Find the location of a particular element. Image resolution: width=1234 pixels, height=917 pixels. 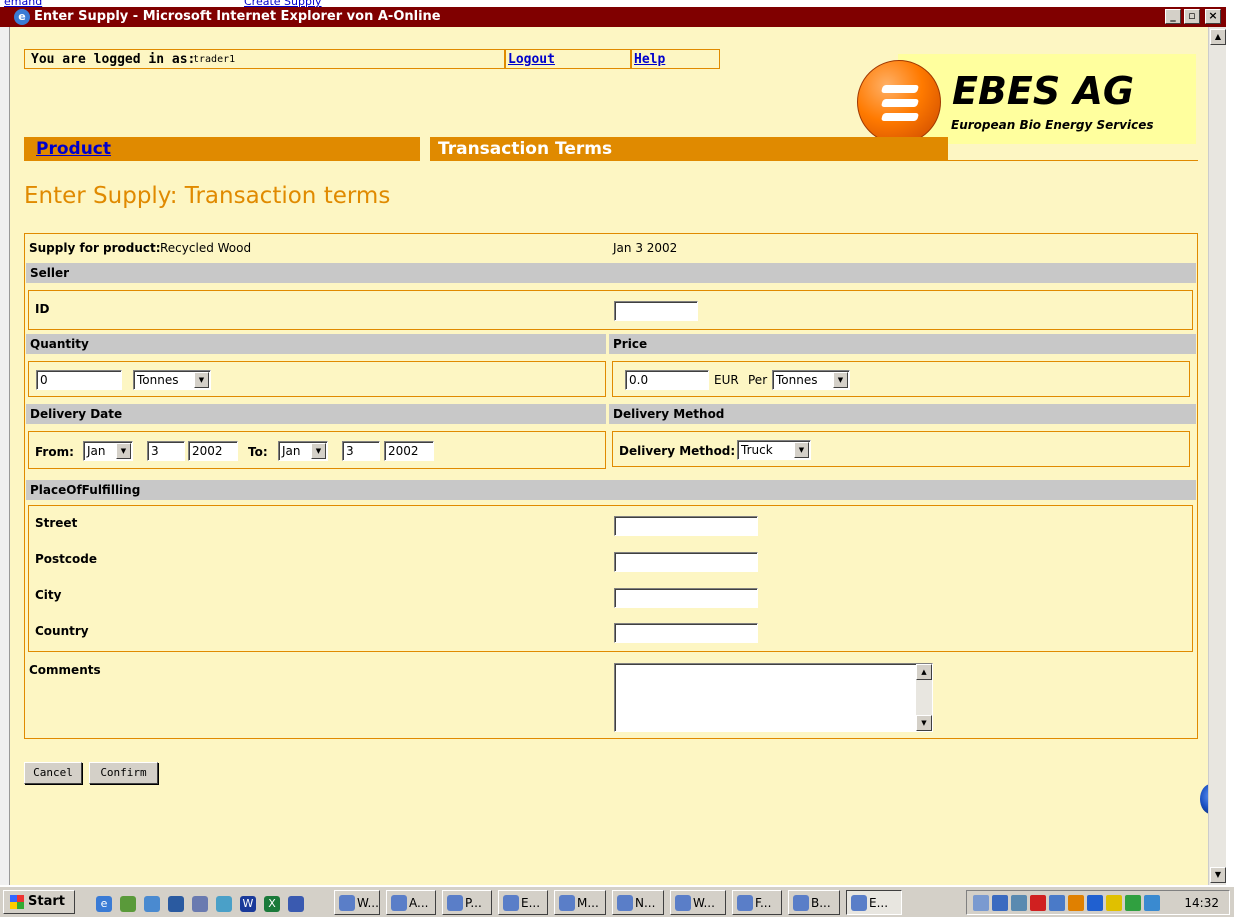

cancel-button: Cancel is located at coordinates (53, 773).